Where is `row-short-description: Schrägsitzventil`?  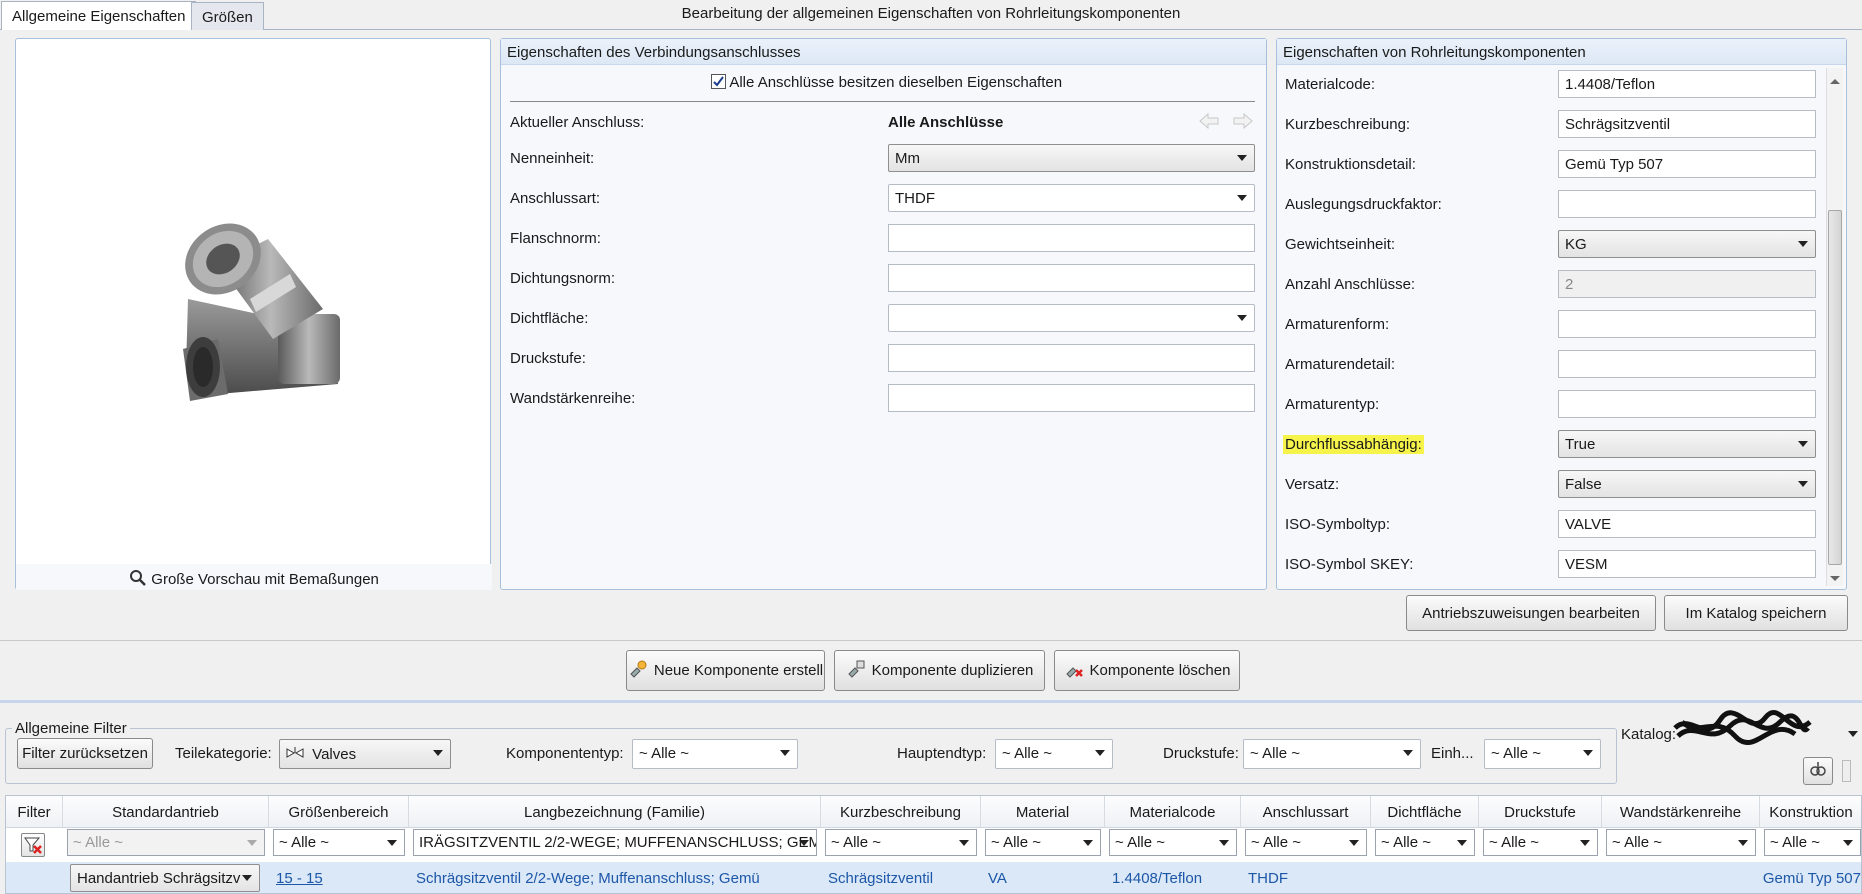 row-short-description: Schrägsitzventil is located at coordinates (881, 878).